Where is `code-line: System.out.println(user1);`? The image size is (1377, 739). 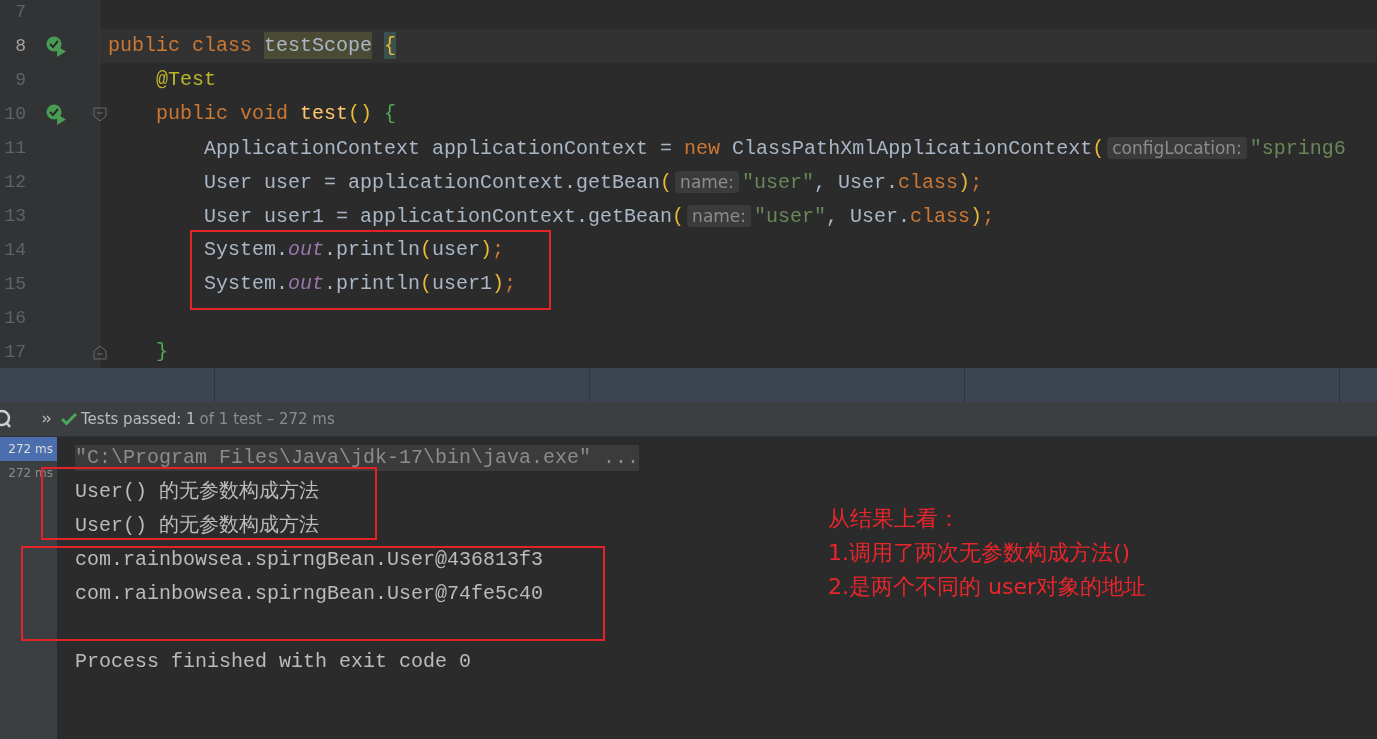 code-line: System.out.println(user1); is located at coordinates (360, 284).